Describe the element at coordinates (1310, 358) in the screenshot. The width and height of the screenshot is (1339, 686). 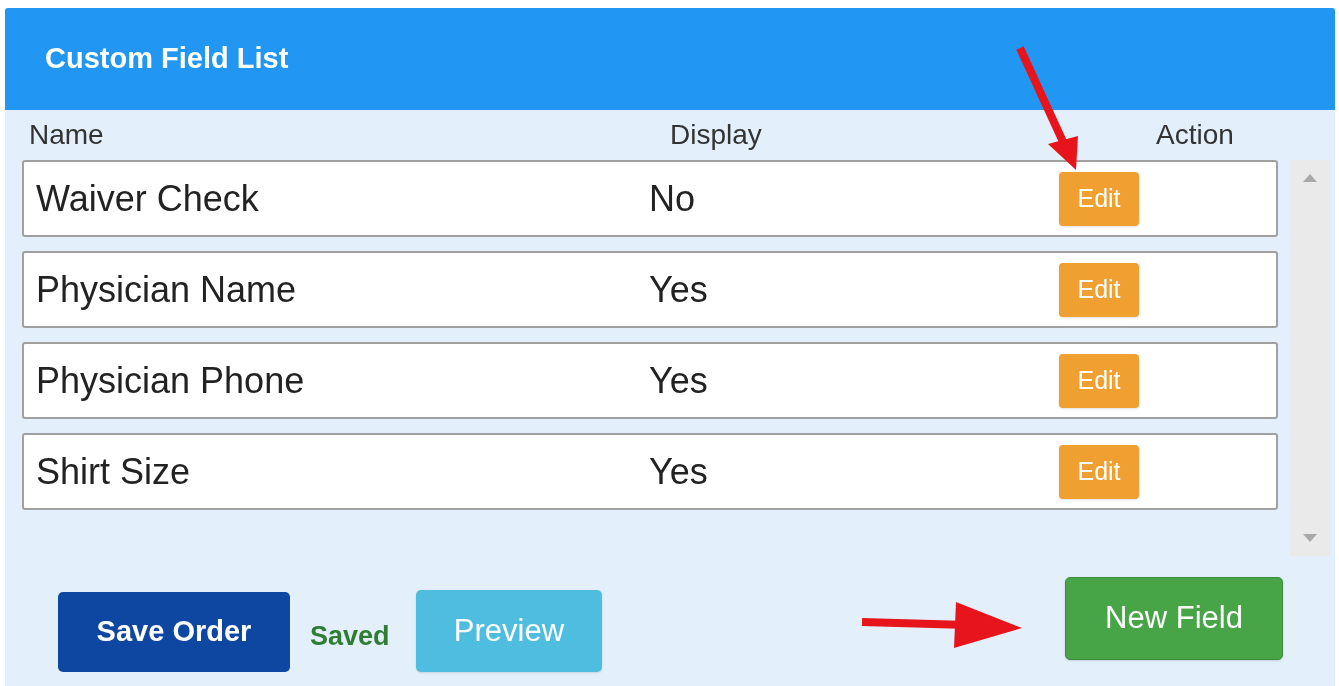
I see `scroll-bar` at that location.